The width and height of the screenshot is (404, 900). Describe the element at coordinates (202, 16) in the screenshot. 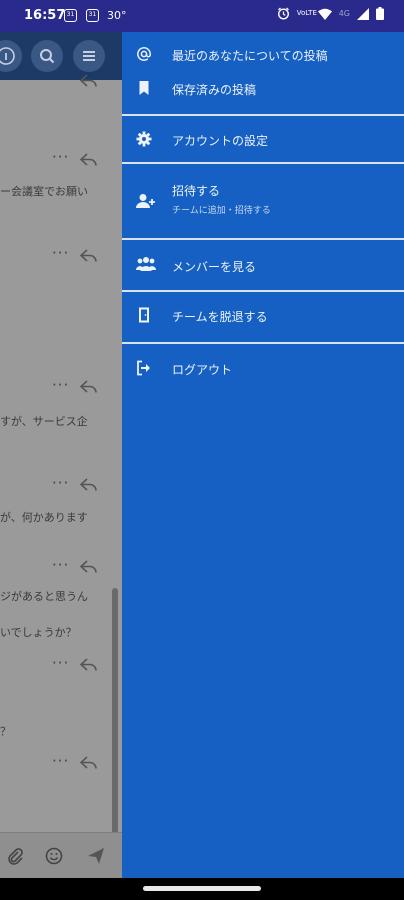

I see `status-bar: 16:57 31 31 30° VoLTE 4G` at that location.